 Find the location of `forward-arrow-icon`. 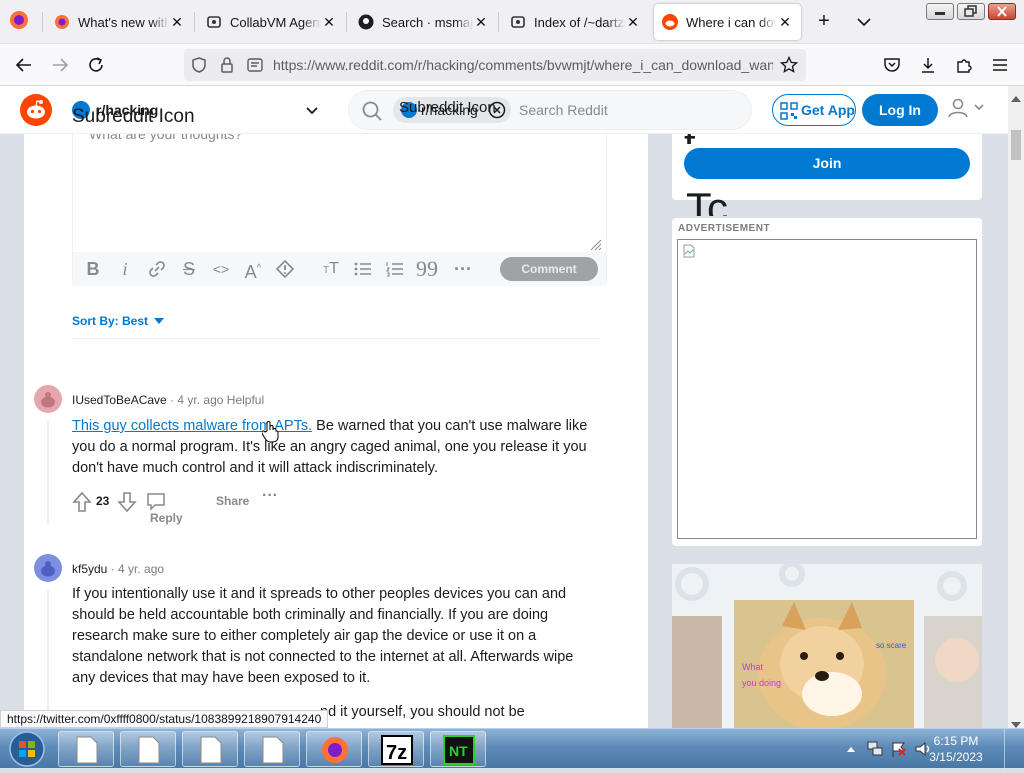

forward-arrow-icon is located at coordinates (60, 65).